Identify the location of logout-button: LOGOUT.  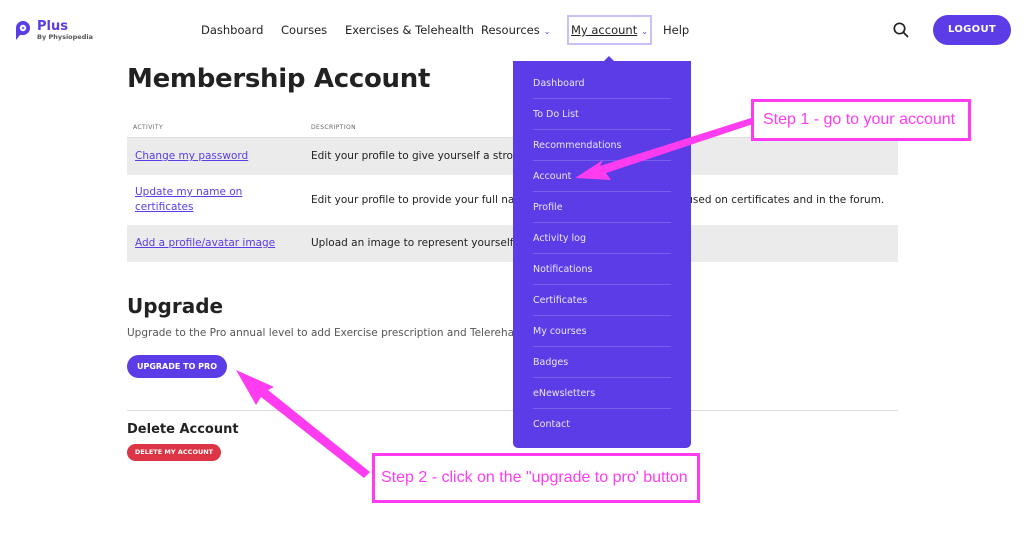
(972, 30).